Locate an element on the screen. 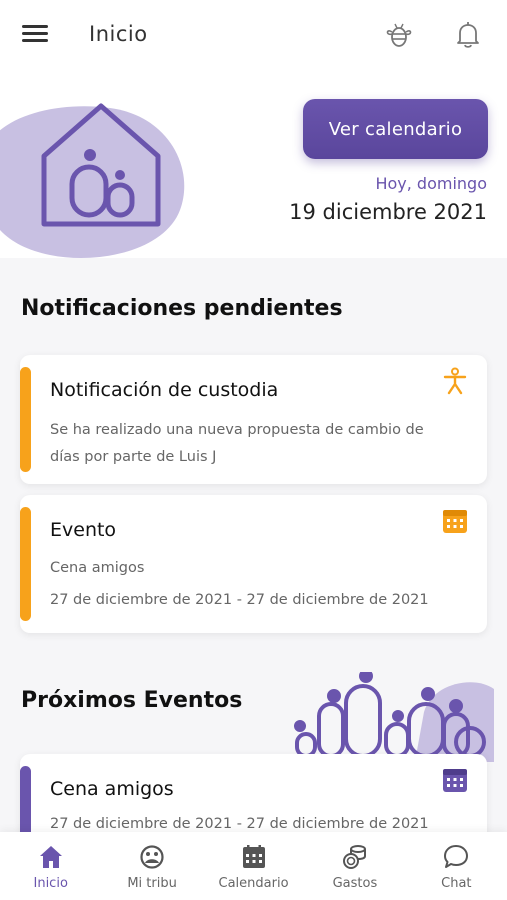 The width and height of the screenshot is (507, 900). family-house-icon is located at coordinates (101, 165).